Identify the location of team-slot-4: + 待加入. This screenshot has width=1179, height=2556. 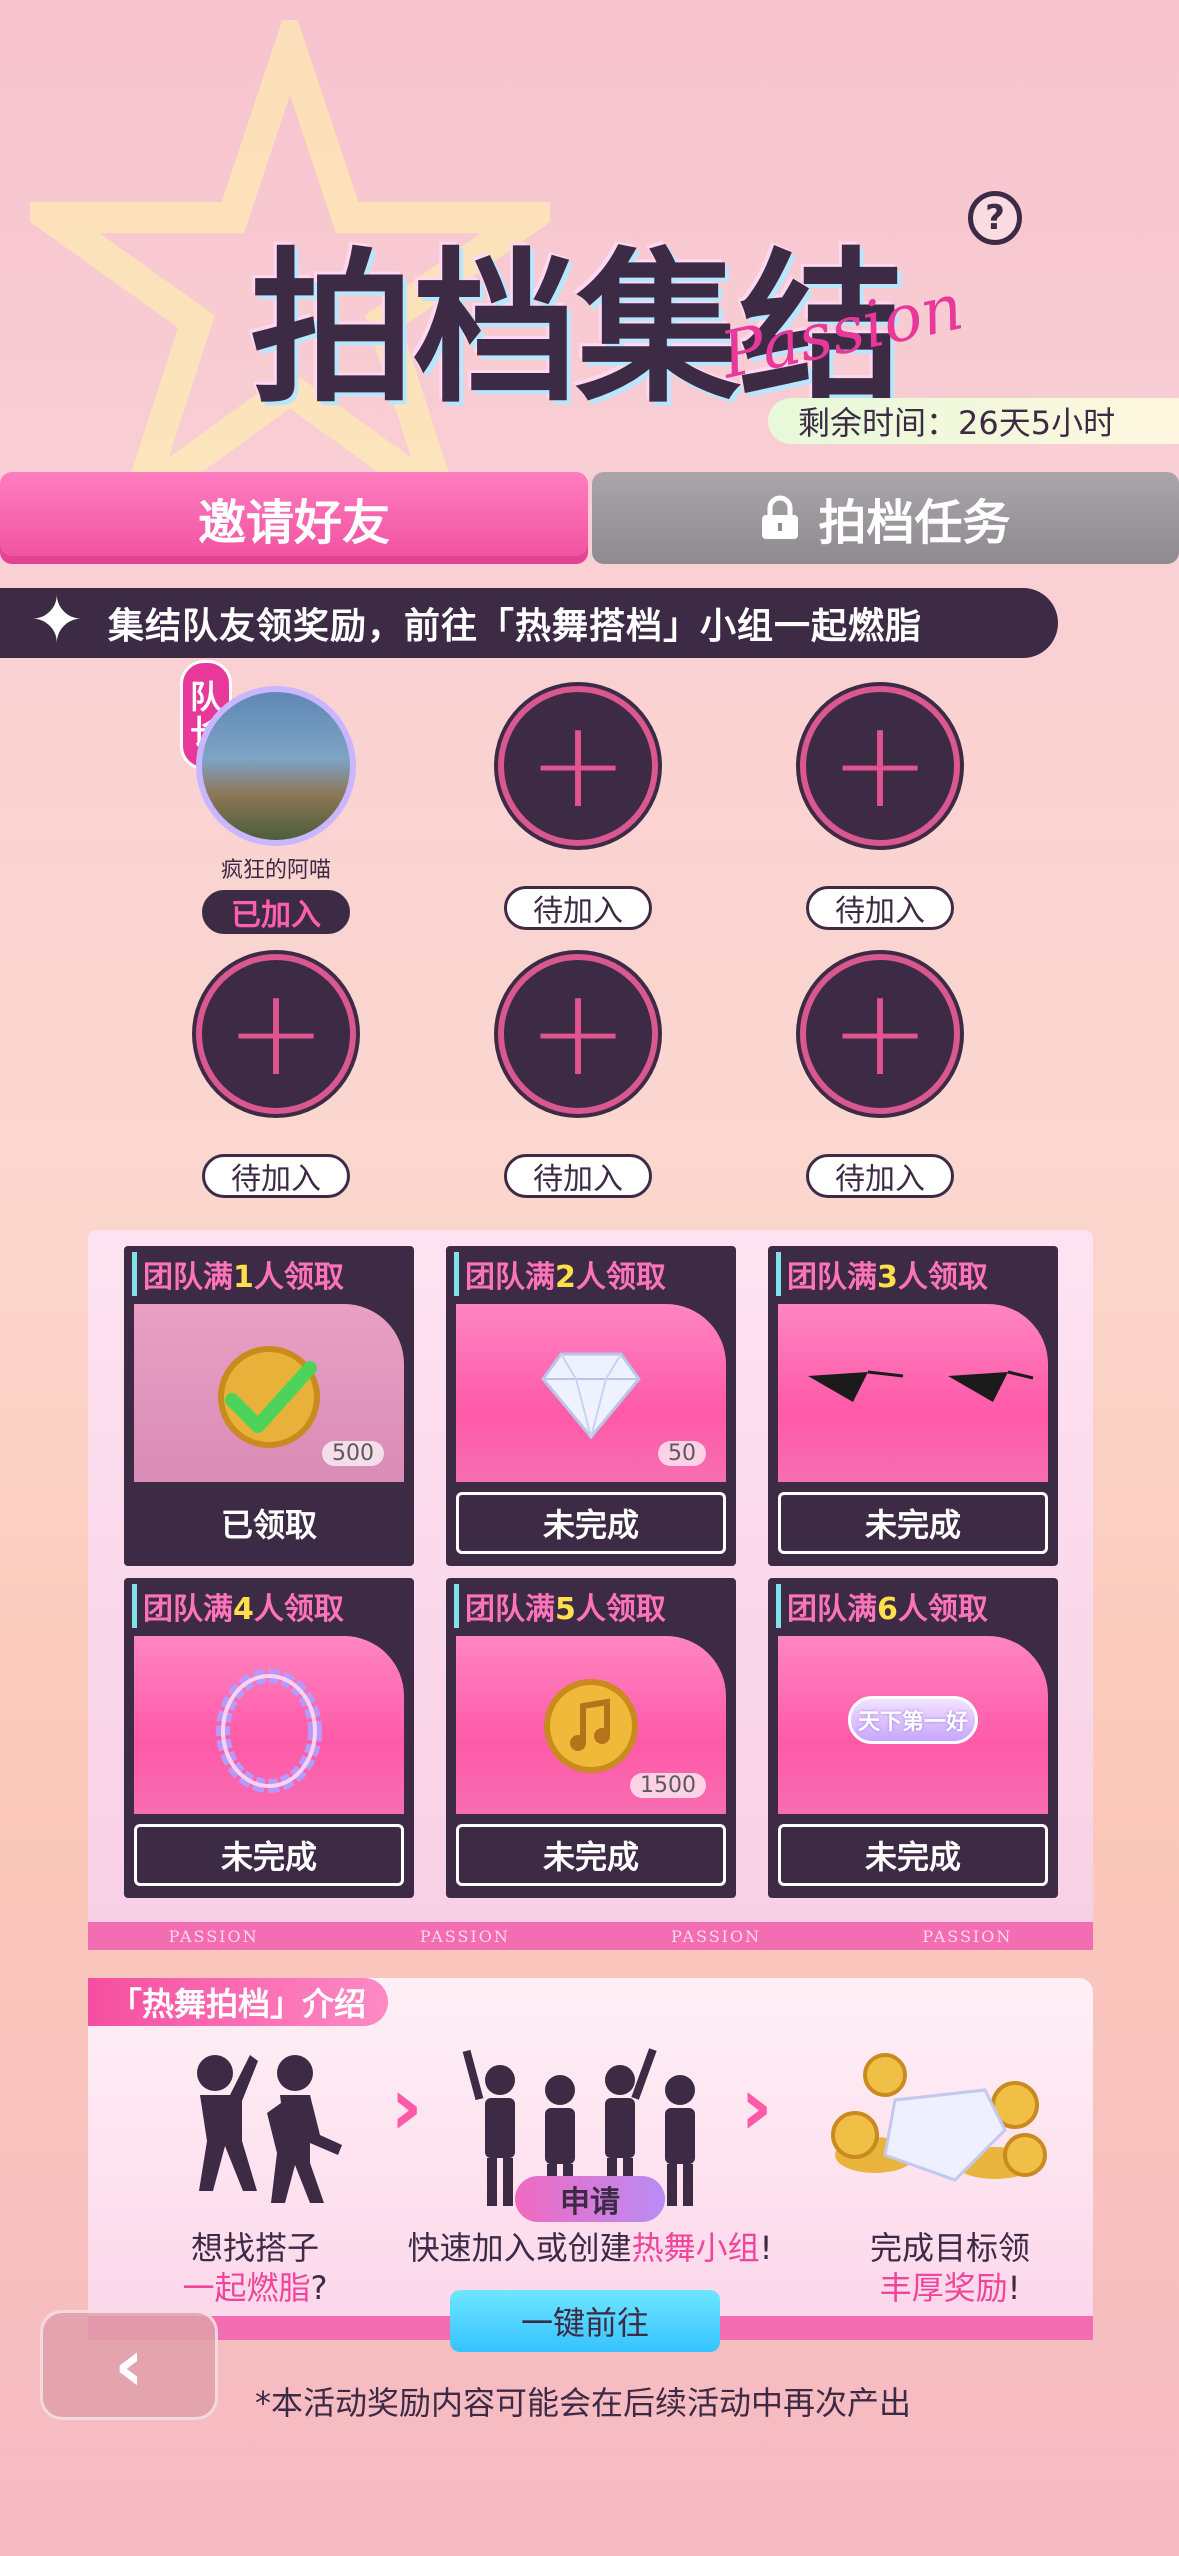
(276, 1076).